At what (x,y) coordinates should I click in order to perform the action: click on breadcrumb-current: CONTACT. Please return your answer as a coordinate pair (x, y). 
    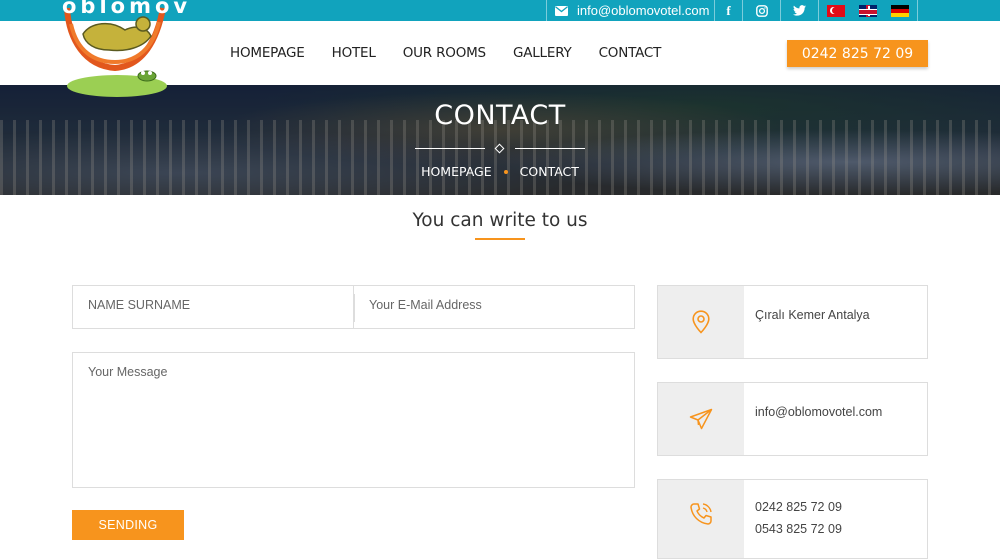
    Looking at the image, I should click on (549, 171).